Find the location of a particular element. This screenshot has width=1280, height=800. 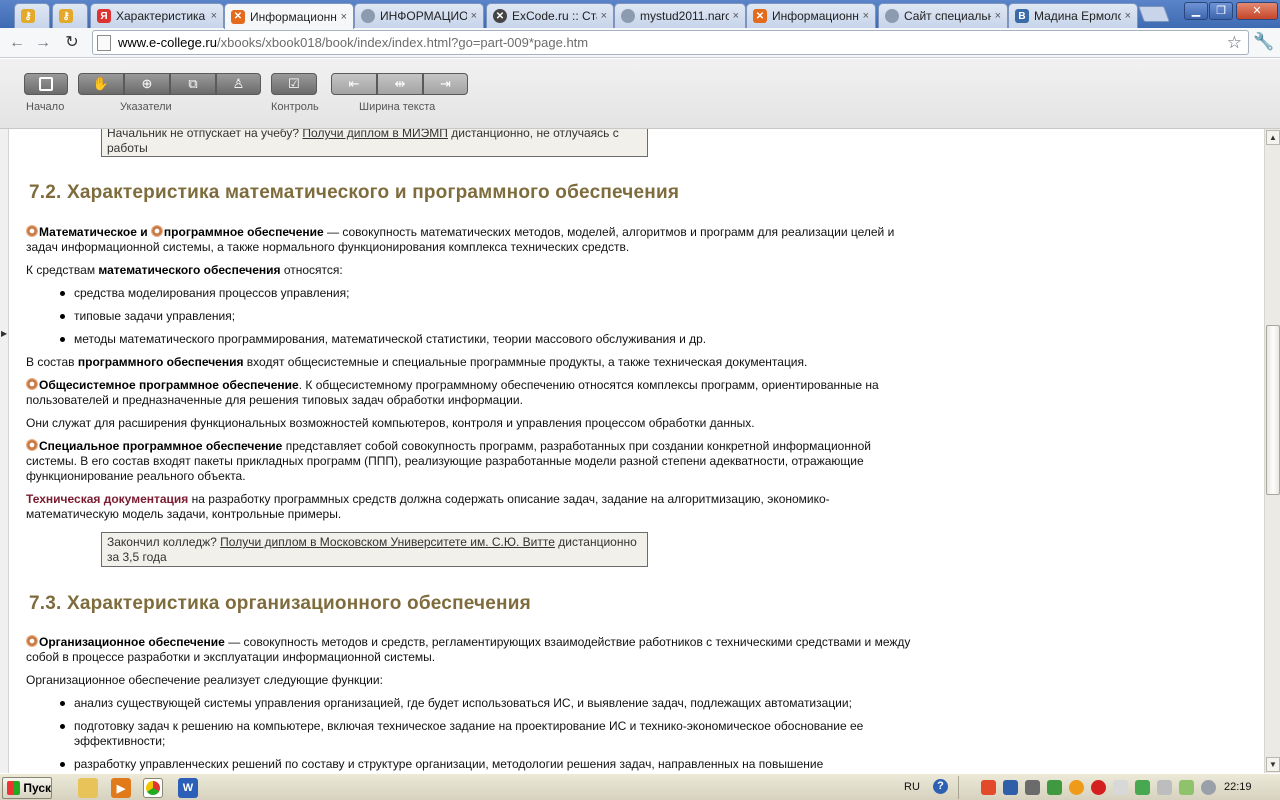

clock: 22:19 is located at coordinates (1238, 787).